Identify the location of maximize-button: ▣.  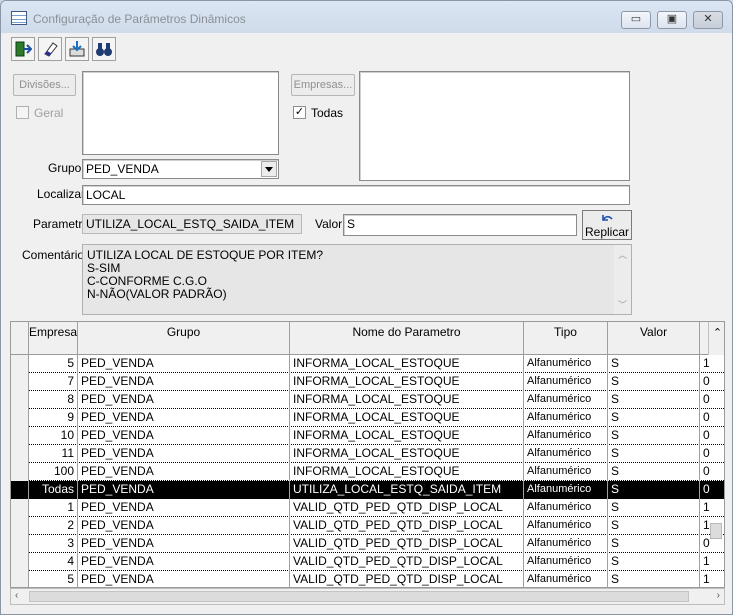
(672, 20).